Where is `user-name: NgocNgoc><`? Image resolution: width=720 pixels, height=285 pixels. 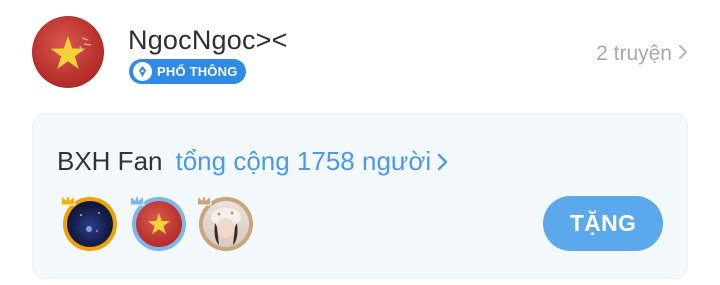 user-name: NgocNgoc>< is located at coordinates (208, 40).